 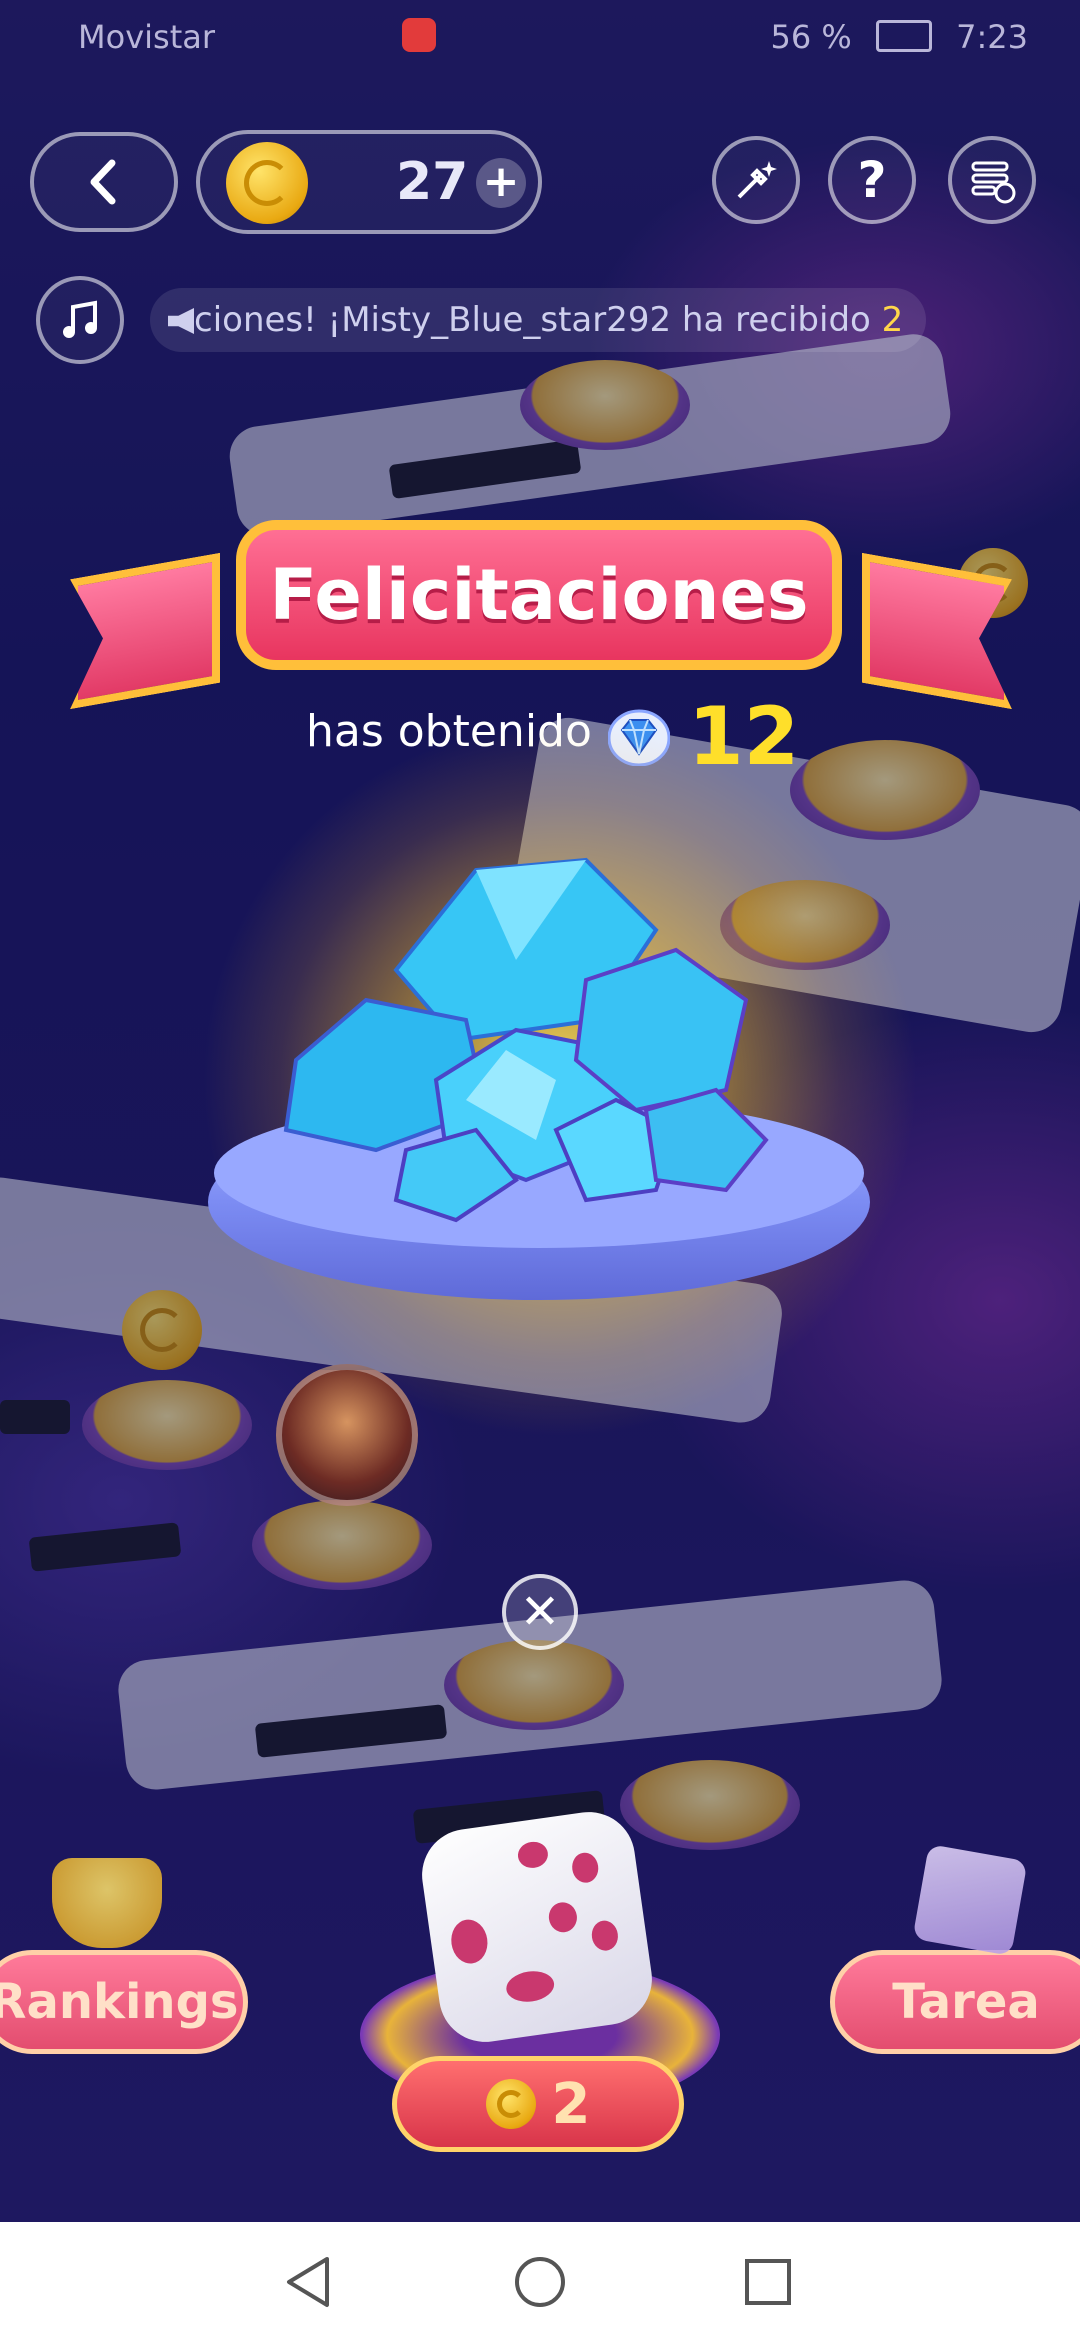 I want to click on nav-recents-button, so click(x=768, y=2282).